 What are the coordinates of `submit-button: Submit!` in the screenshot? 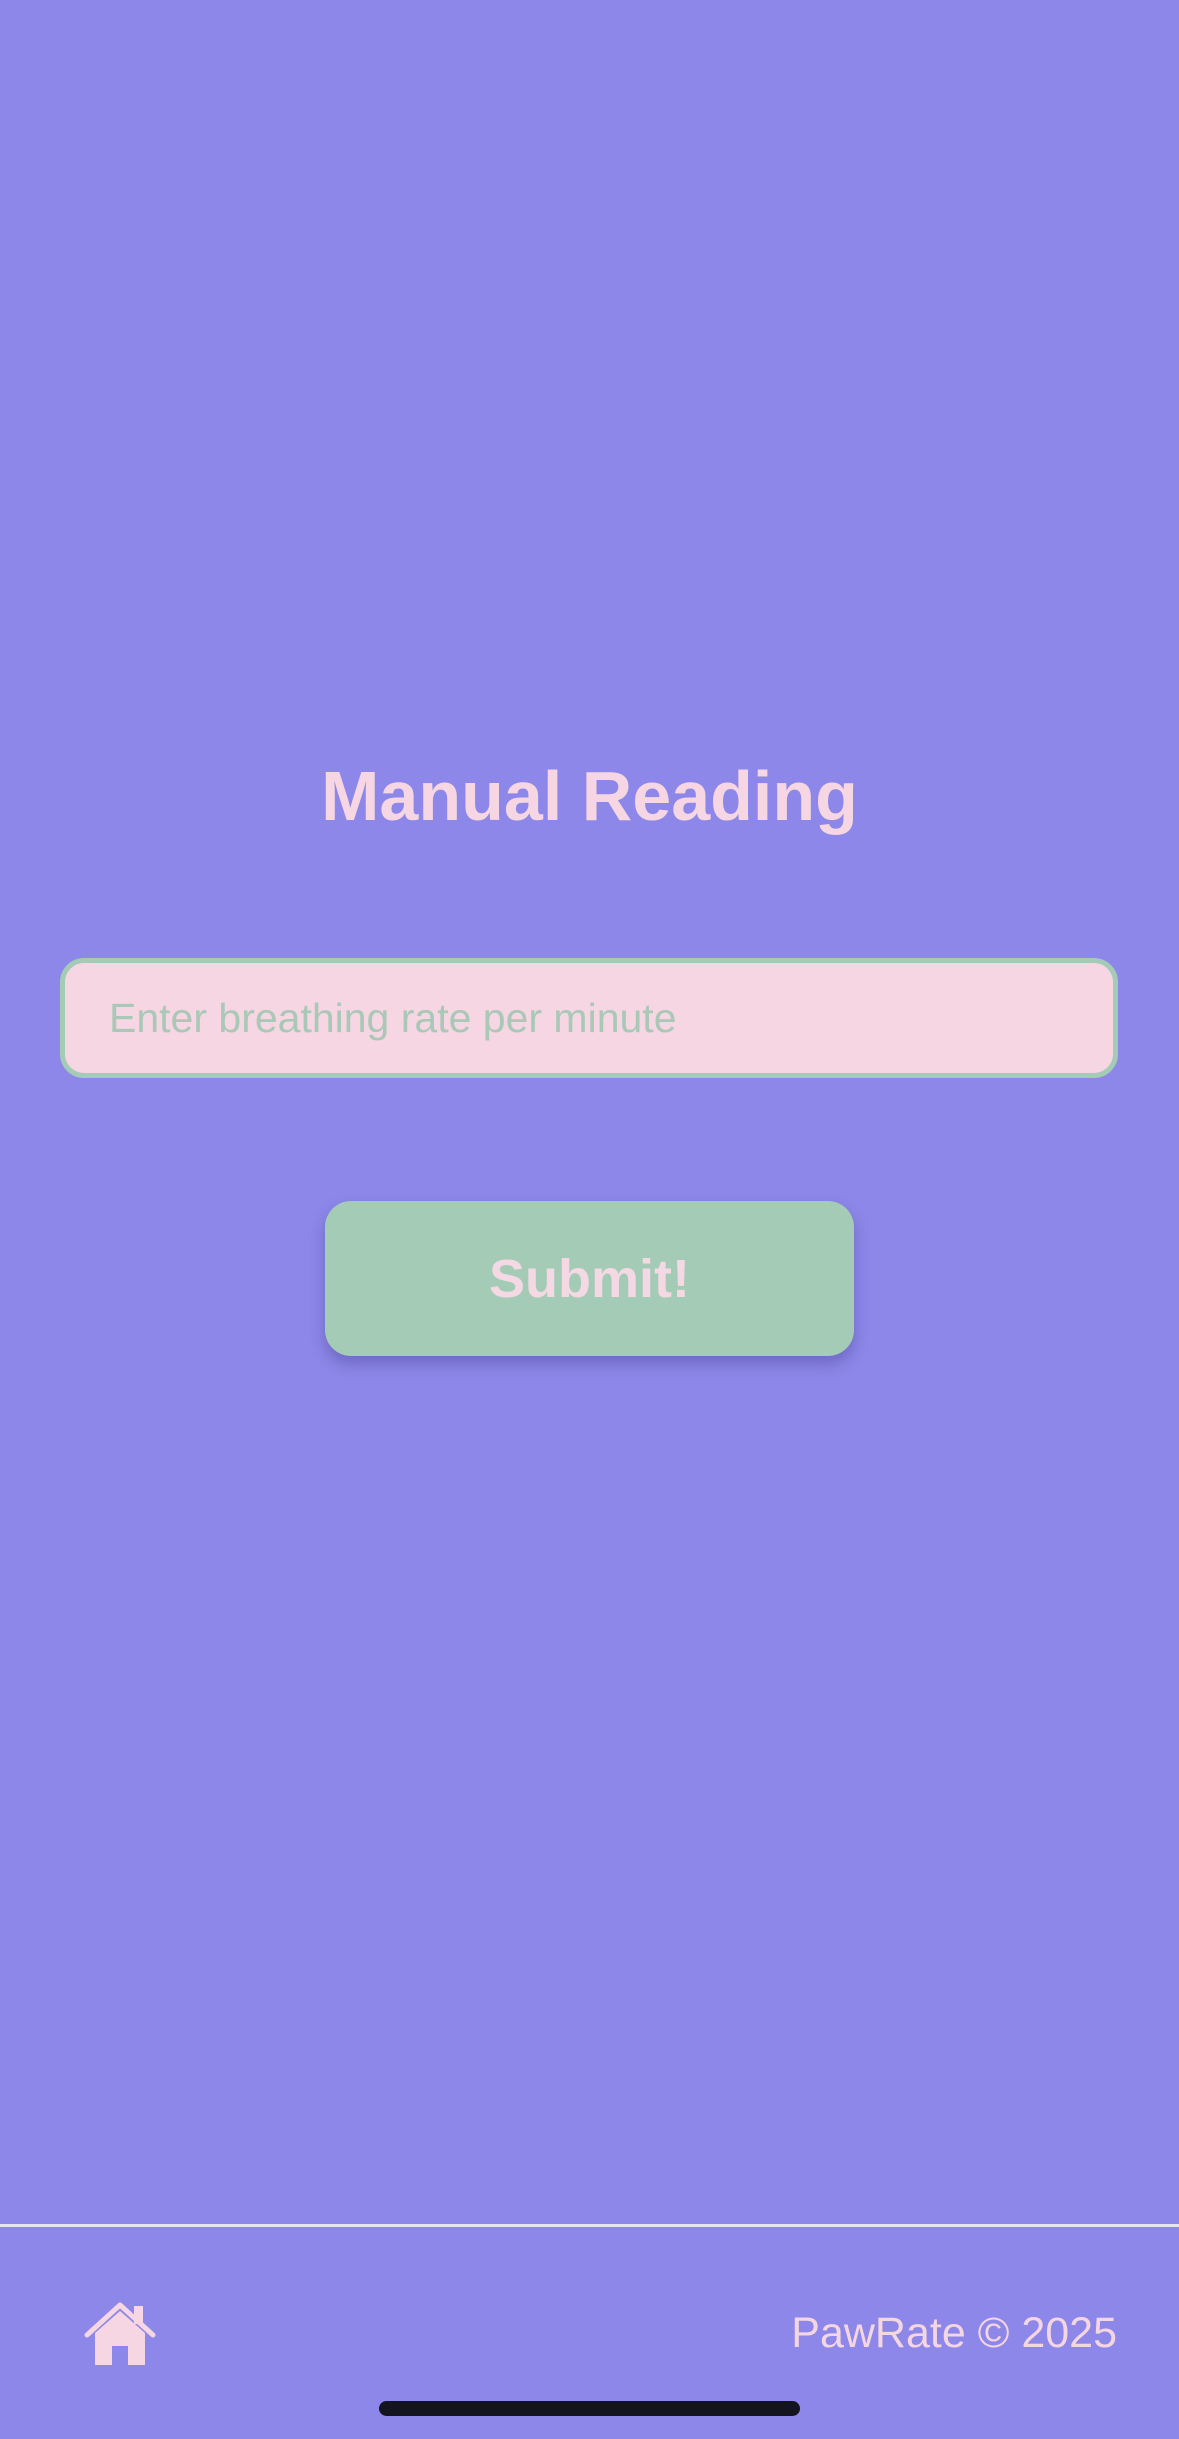 It's located at (589, 1278).